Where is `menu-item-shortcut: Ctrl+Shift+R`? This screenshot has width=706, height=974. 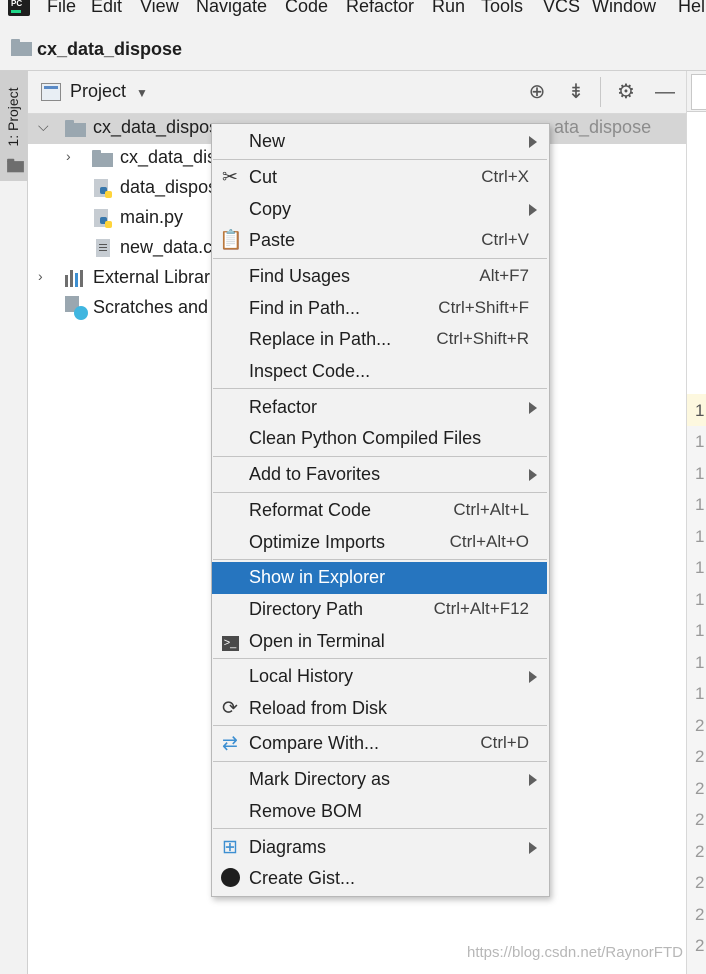
menu-item-shortcut: Ctrl+Shift+R is located at coordinates (482, 338).